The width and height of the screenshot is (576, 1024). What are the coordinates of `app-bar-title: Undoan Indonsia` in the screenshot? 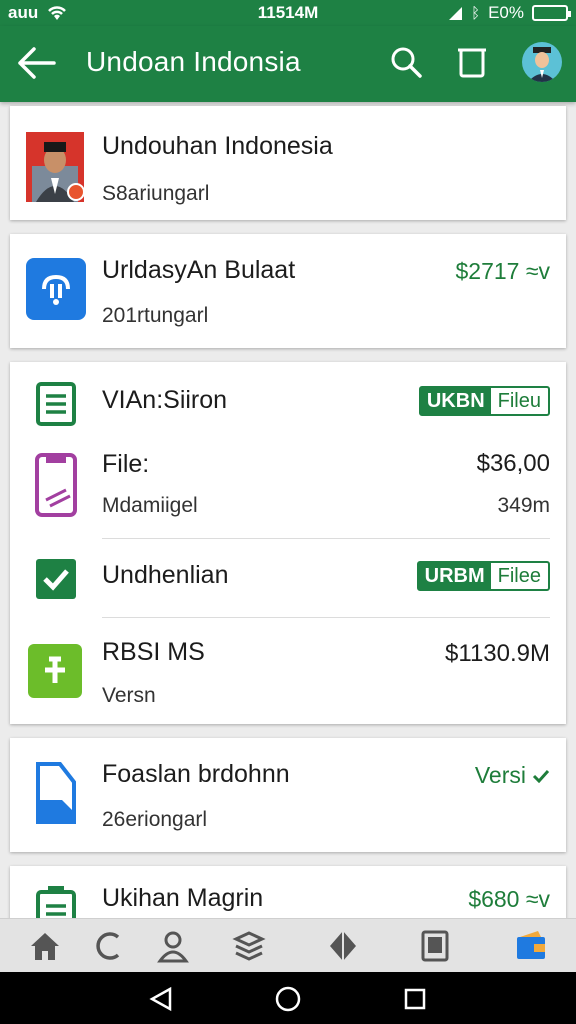 It's located at (193, 61).